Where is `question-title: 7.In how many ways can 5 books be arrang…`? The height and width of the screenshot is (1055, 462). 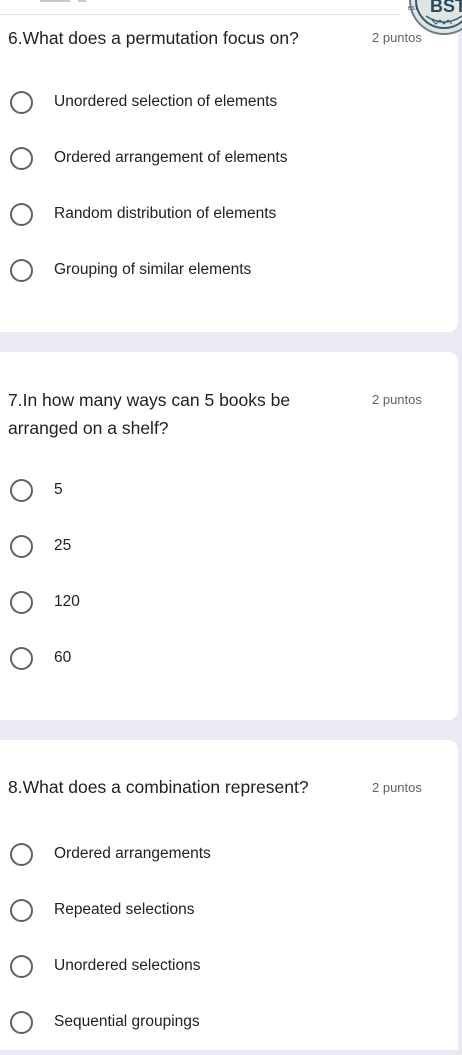
question-title: 7.In how many ways can 5 books be arrang… is located at coordinates (149, 414).